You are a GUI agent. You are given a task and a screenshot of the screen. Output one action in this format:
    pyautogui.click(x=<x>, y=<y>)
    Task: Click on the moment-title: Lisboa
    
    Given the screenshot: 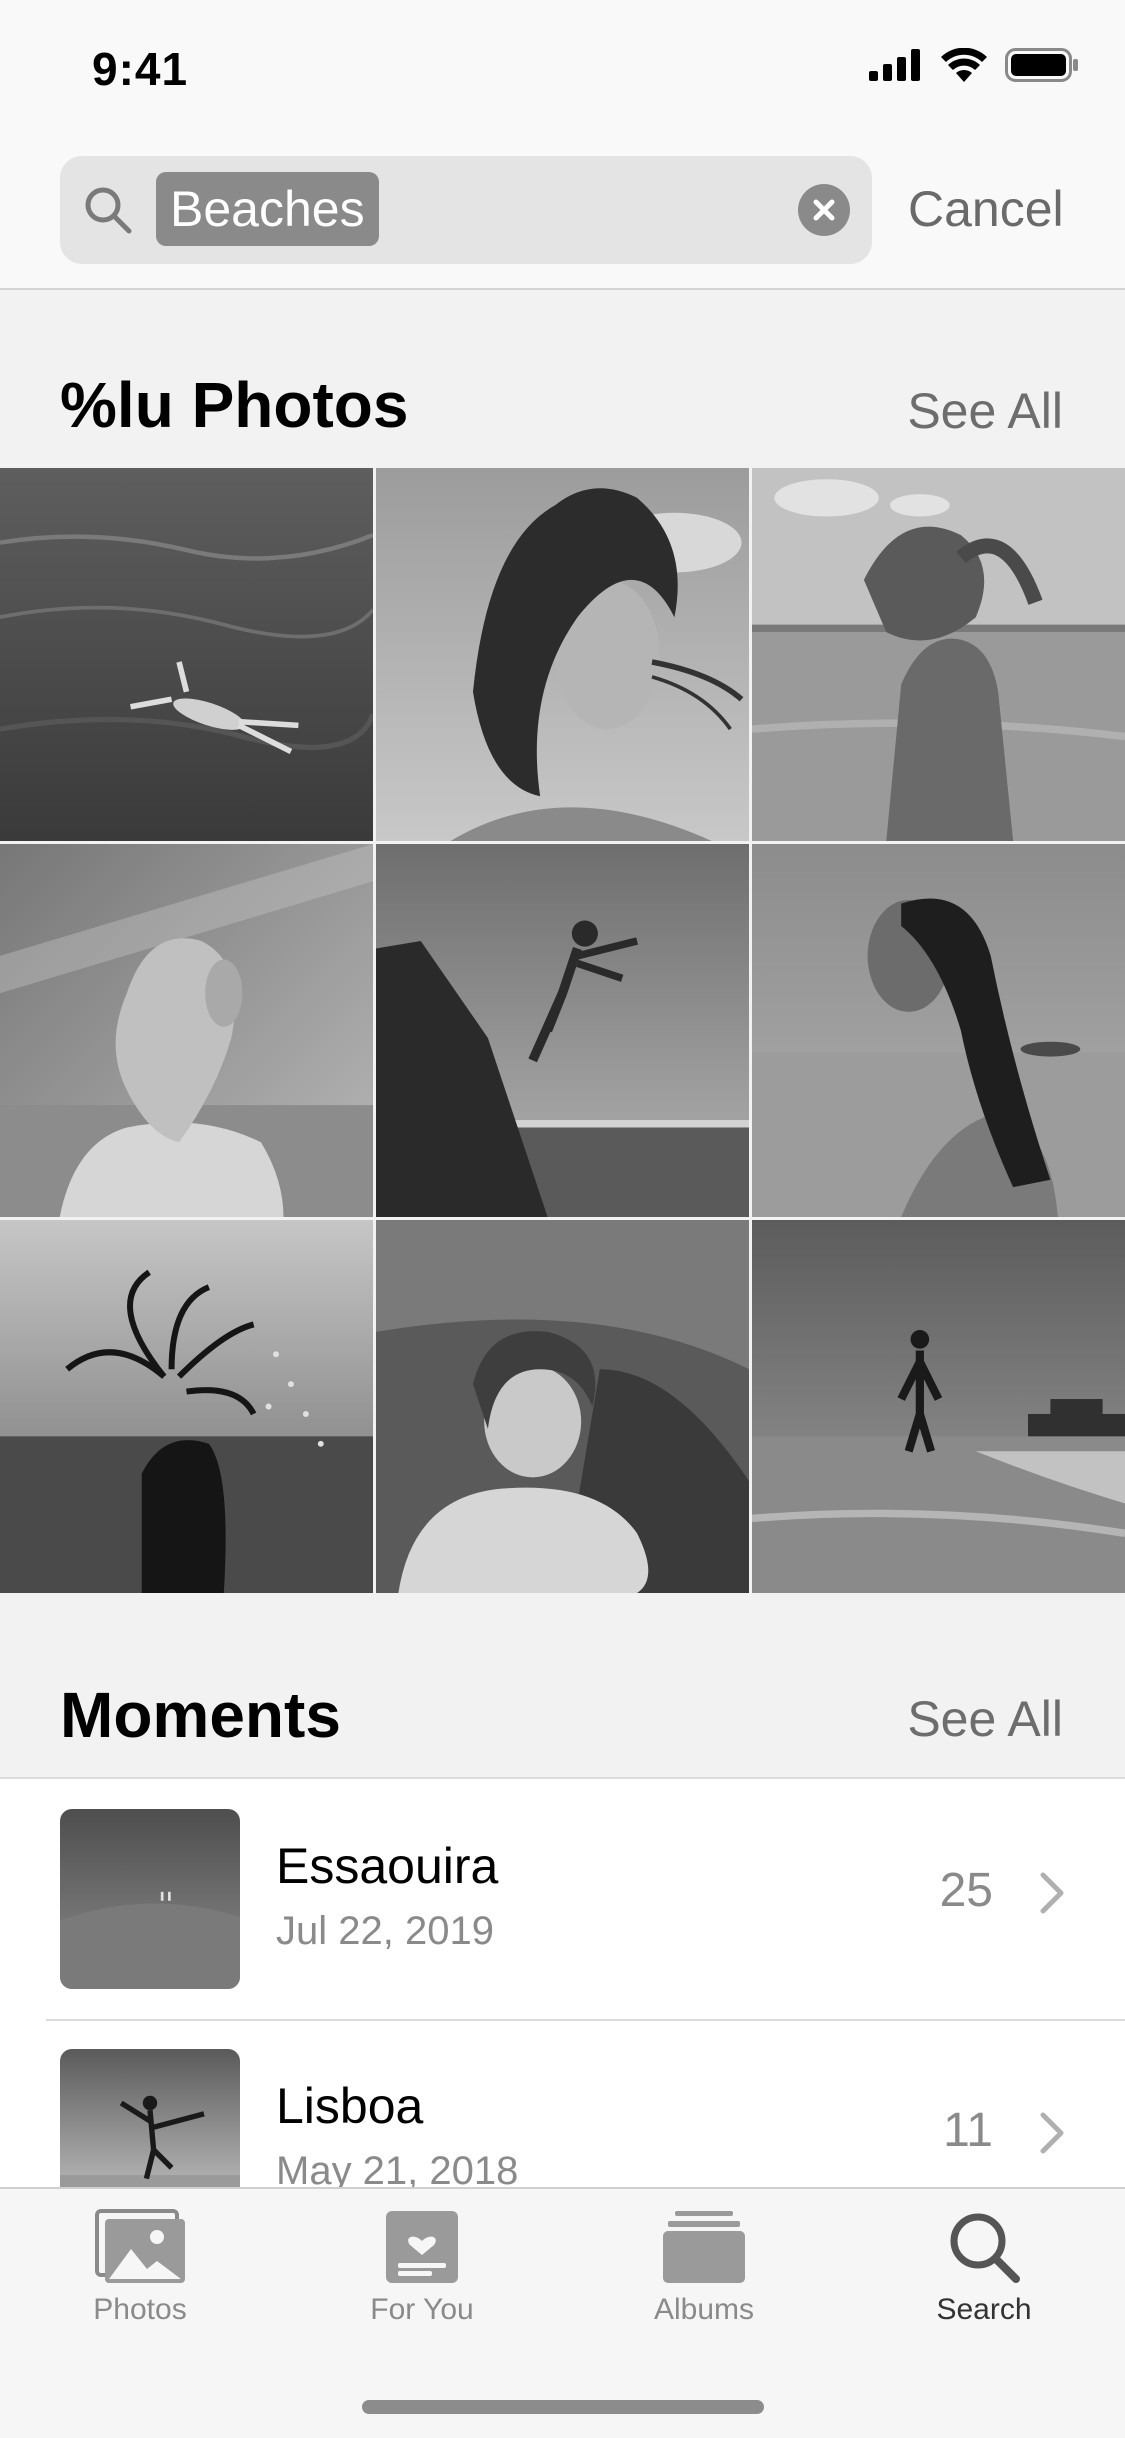 What is the action you would take?
    pyautogui.click(x=350, y=2106)
    